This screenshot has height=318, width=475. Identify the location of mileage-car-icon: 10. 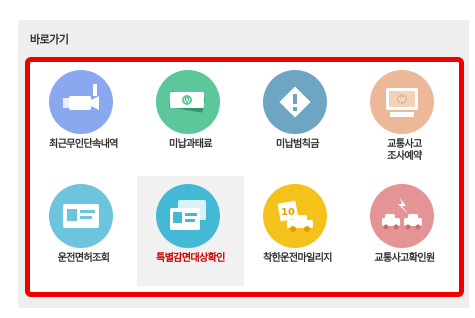
(295, 216).